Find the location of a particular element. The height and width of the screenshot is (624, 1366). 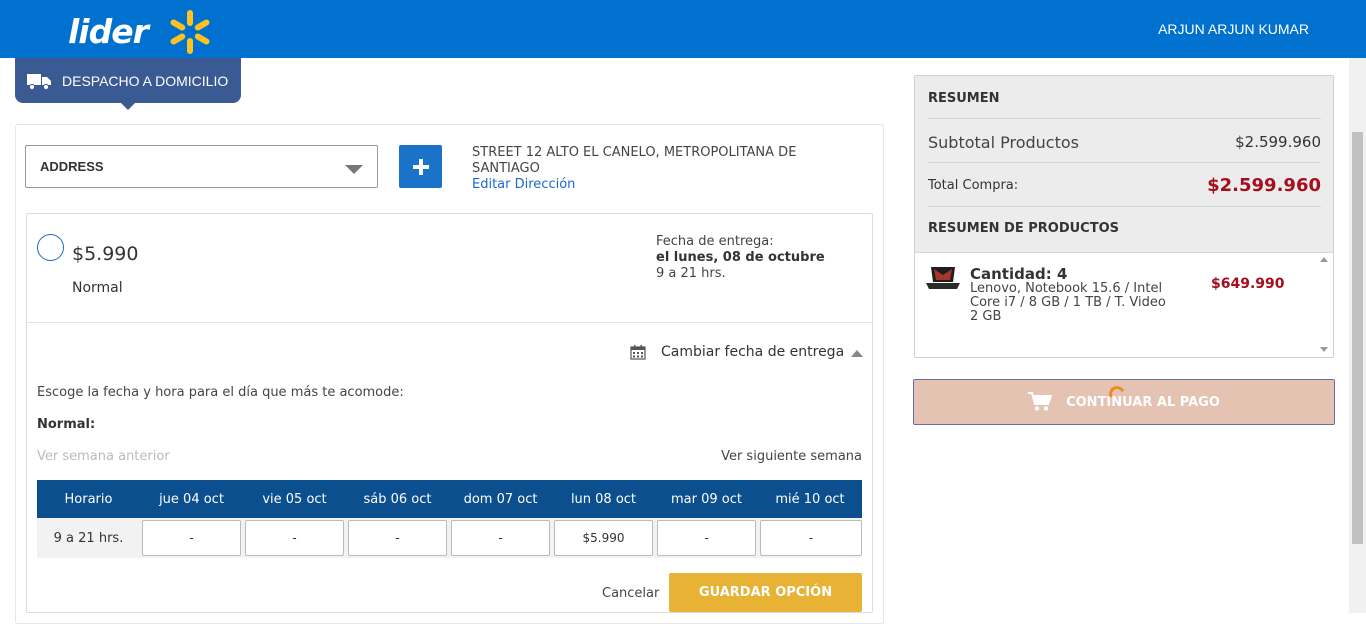

page-scrollbar is located at coordinates (1357, 335).